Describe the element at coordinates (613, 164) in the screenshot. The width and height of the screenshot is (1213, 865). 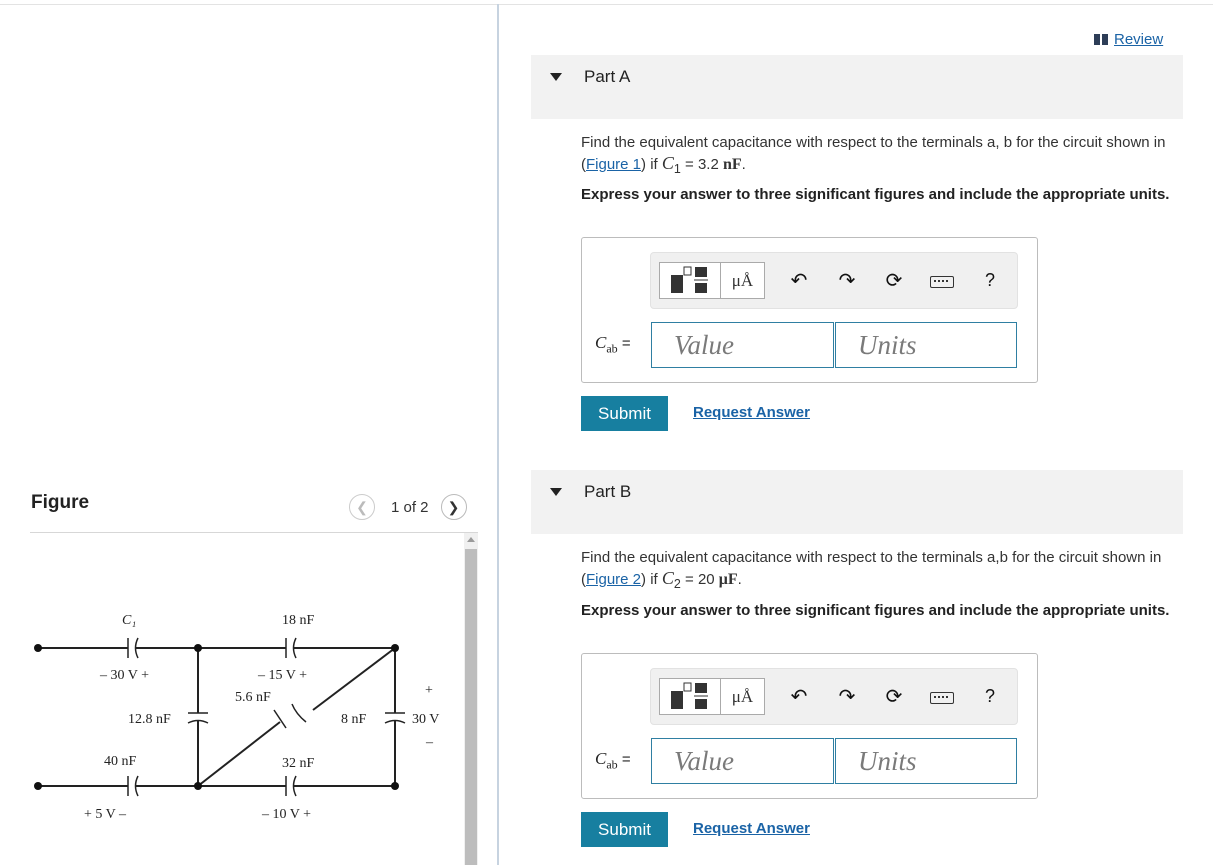
I see `figure-1-link: Figure 1` at that location.